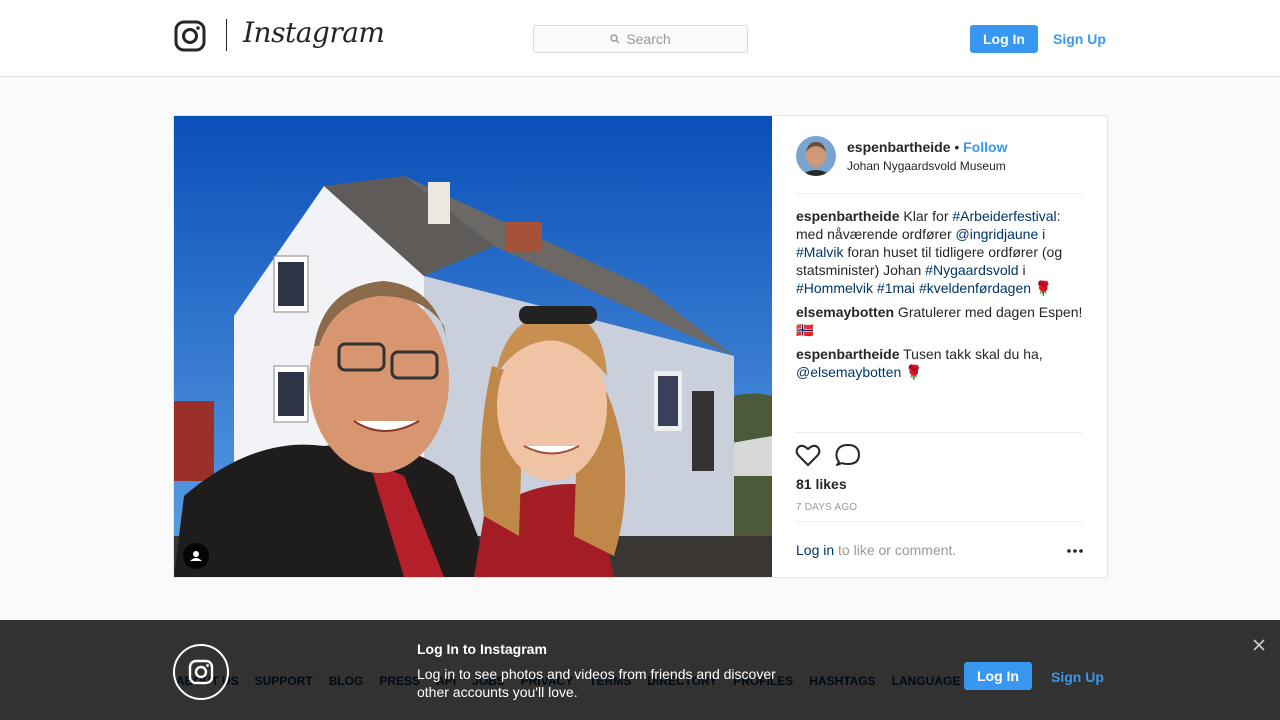  What do you see at coordinates (1075, 551) in the screenshot?
I see `more-options-icon` at bounding box center [1075, 551].